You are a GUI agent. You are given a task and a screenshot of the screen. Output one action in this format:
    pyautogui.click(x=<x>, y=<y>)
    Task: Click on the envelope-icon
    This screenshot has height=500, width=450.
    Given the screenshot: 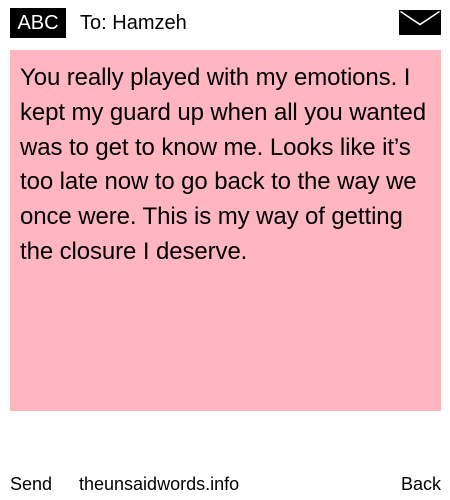 What is the action you would take?
    pyautogui.click(x=420, y=22)
    